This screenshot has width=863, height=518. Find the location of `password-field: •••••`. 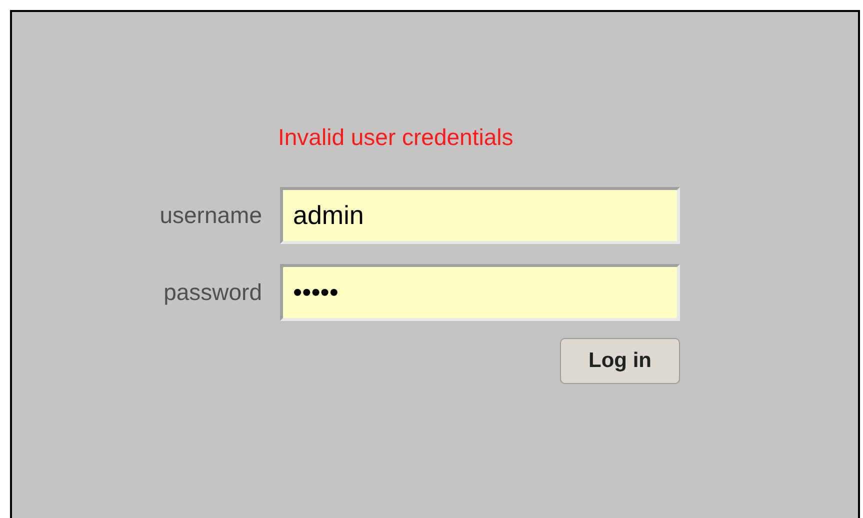

password-field: ••••• is located at coordinates (480, 292).